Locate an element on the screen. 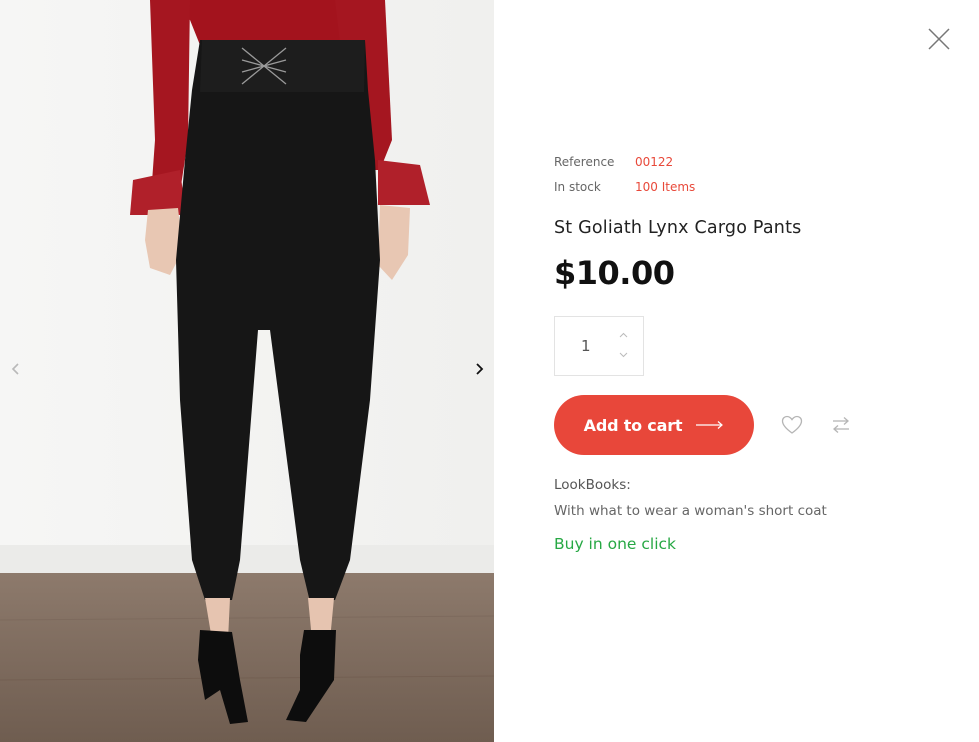  stock-value: 100 Items is located at coordinates (665, 187).